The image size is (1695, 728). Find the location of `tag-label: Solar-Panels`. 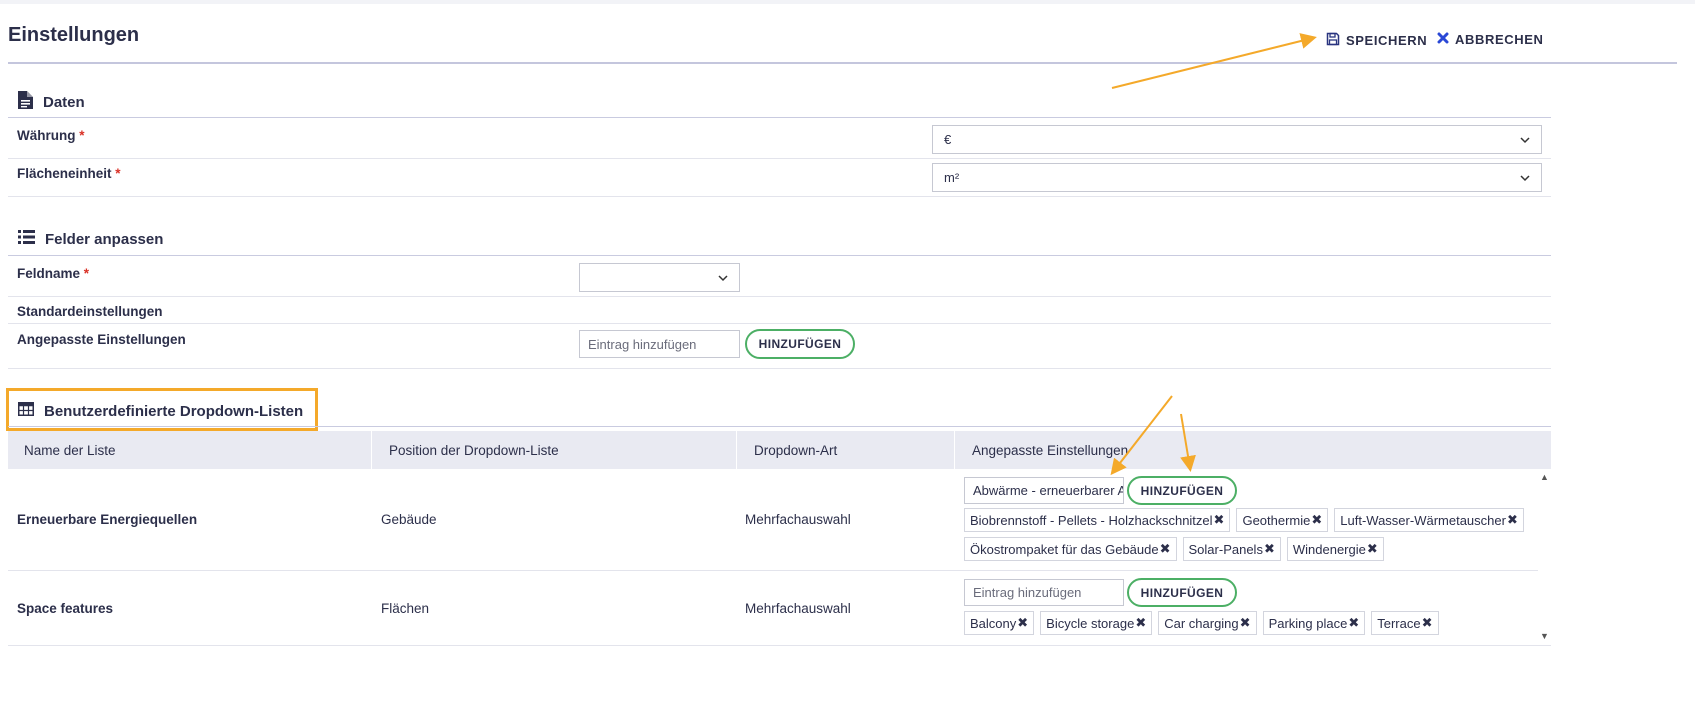

tag-label: Solar-Panels is located at coordinates (1225, 549).